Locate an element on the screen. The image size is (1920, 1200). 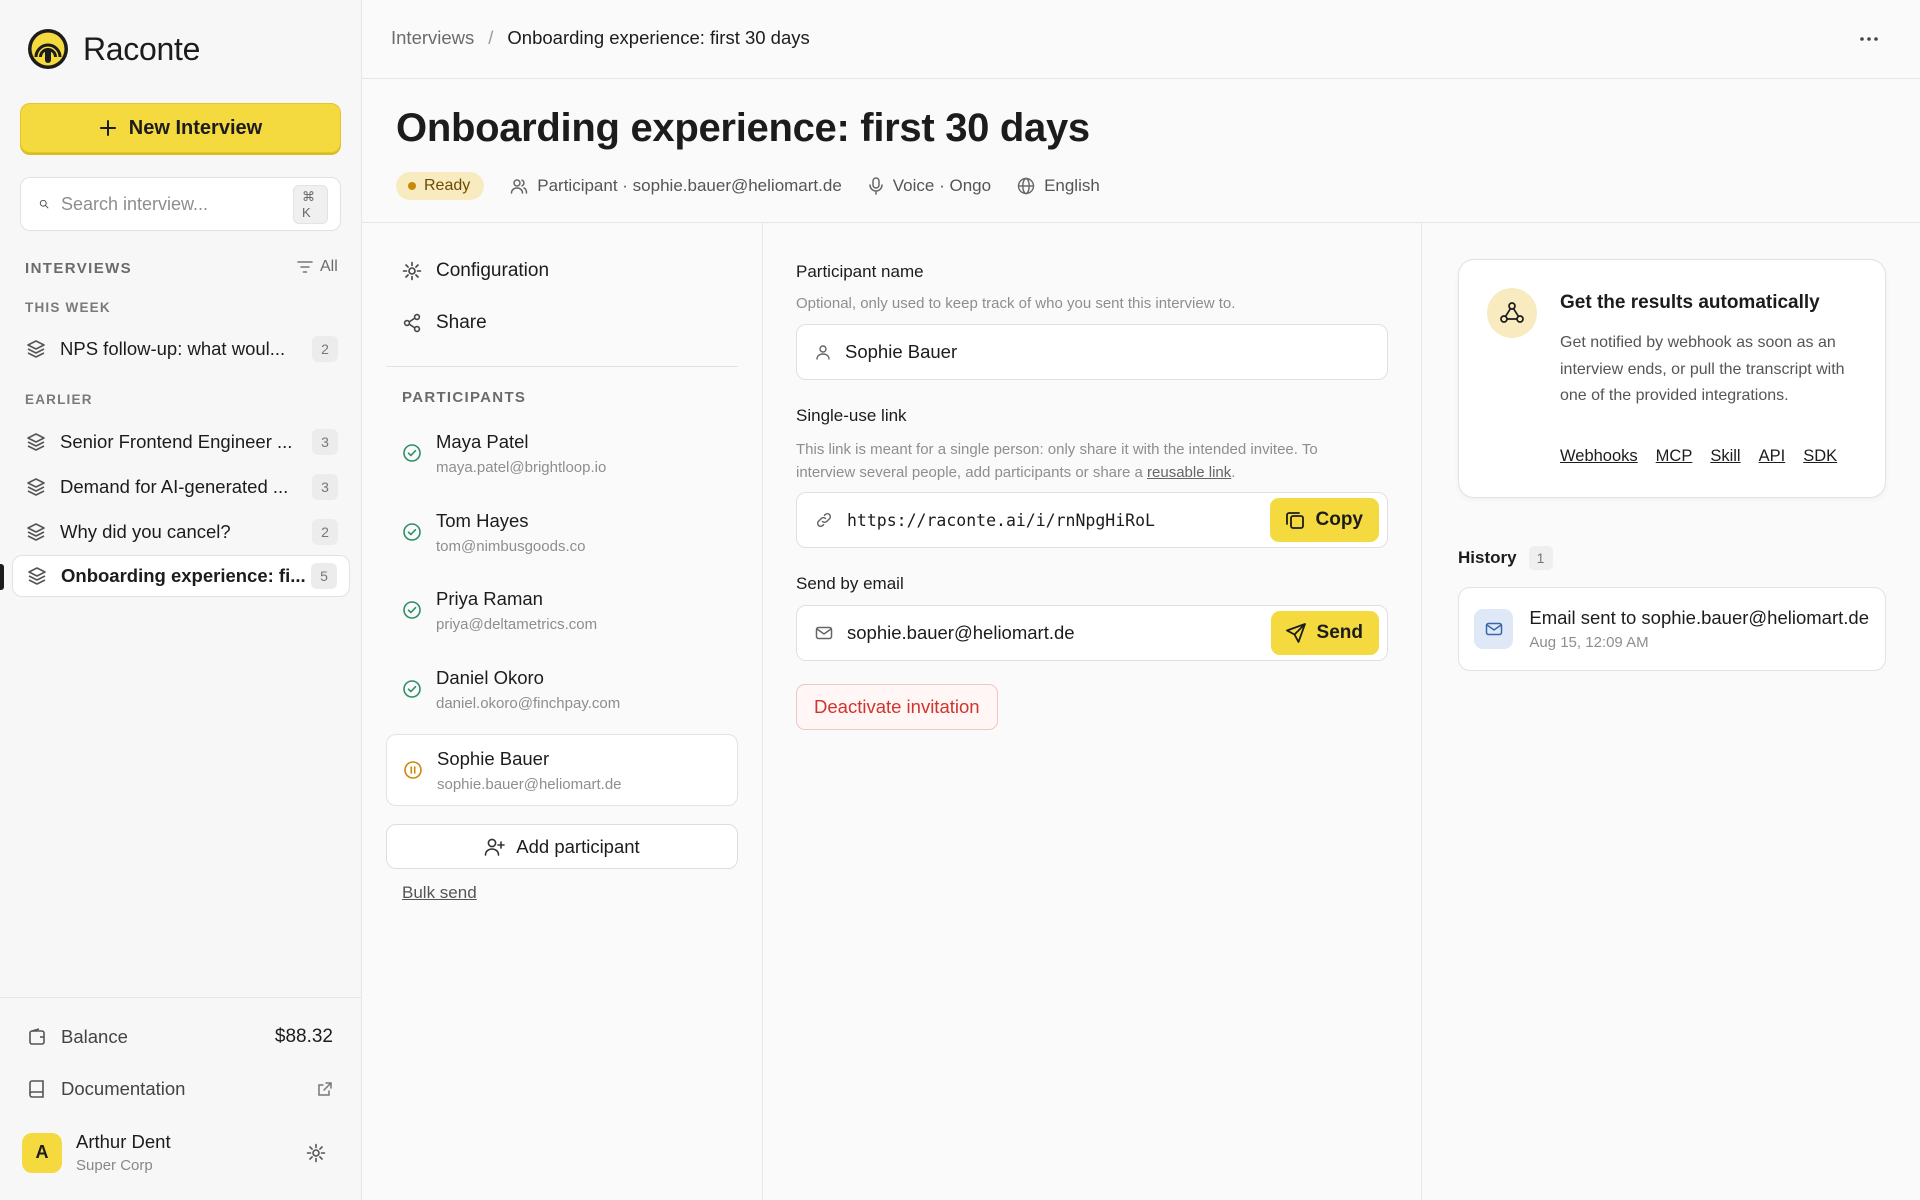
filter-label: All is located at coordinates (329, 266).